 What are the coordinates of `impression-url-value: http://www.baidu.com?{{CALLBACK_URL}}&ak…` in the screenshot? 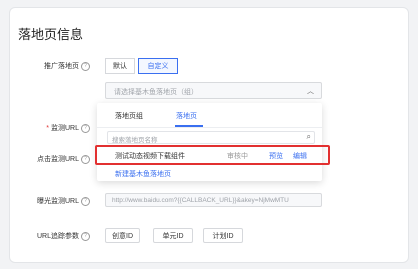 It's located at (200, 200).